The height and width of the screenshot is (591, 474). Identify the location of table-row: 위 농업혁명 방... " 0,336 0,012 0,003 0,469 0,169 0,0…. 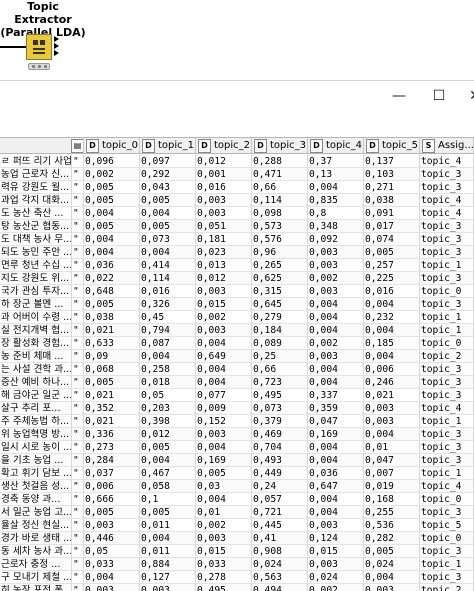
(237, 434).